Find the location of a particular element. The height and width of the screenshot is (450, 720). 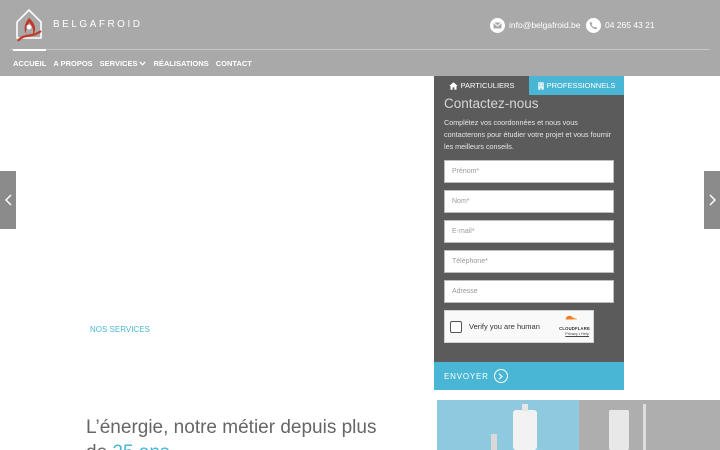

phone-field: Téléphone* is located at coordinates (529, 261).